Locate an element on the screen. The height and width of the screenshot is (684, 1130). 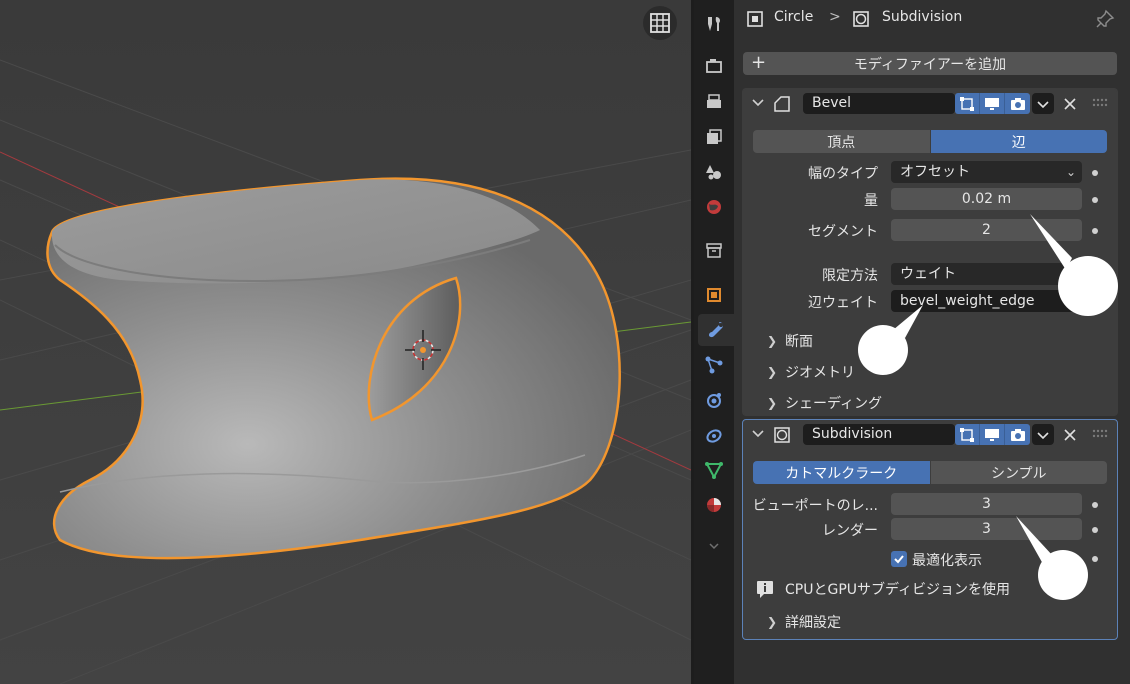
modifier-tab is located at coordinates (716, 330).